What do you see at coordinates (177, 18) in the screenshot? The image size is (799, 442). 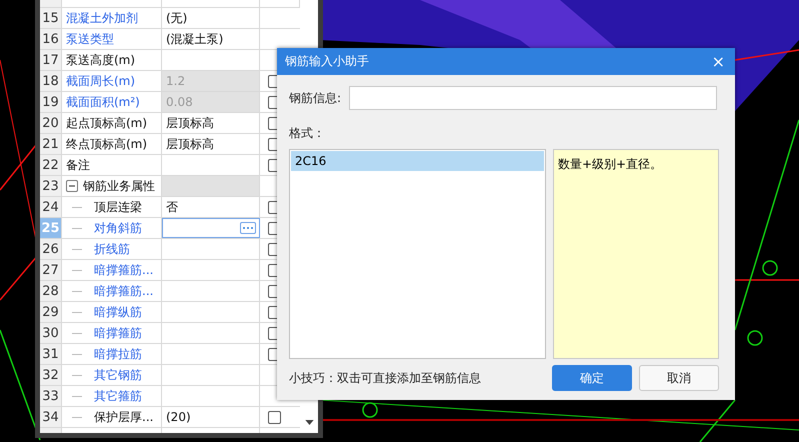 I see `property-value: (无)` at bounding box center [177, 18].